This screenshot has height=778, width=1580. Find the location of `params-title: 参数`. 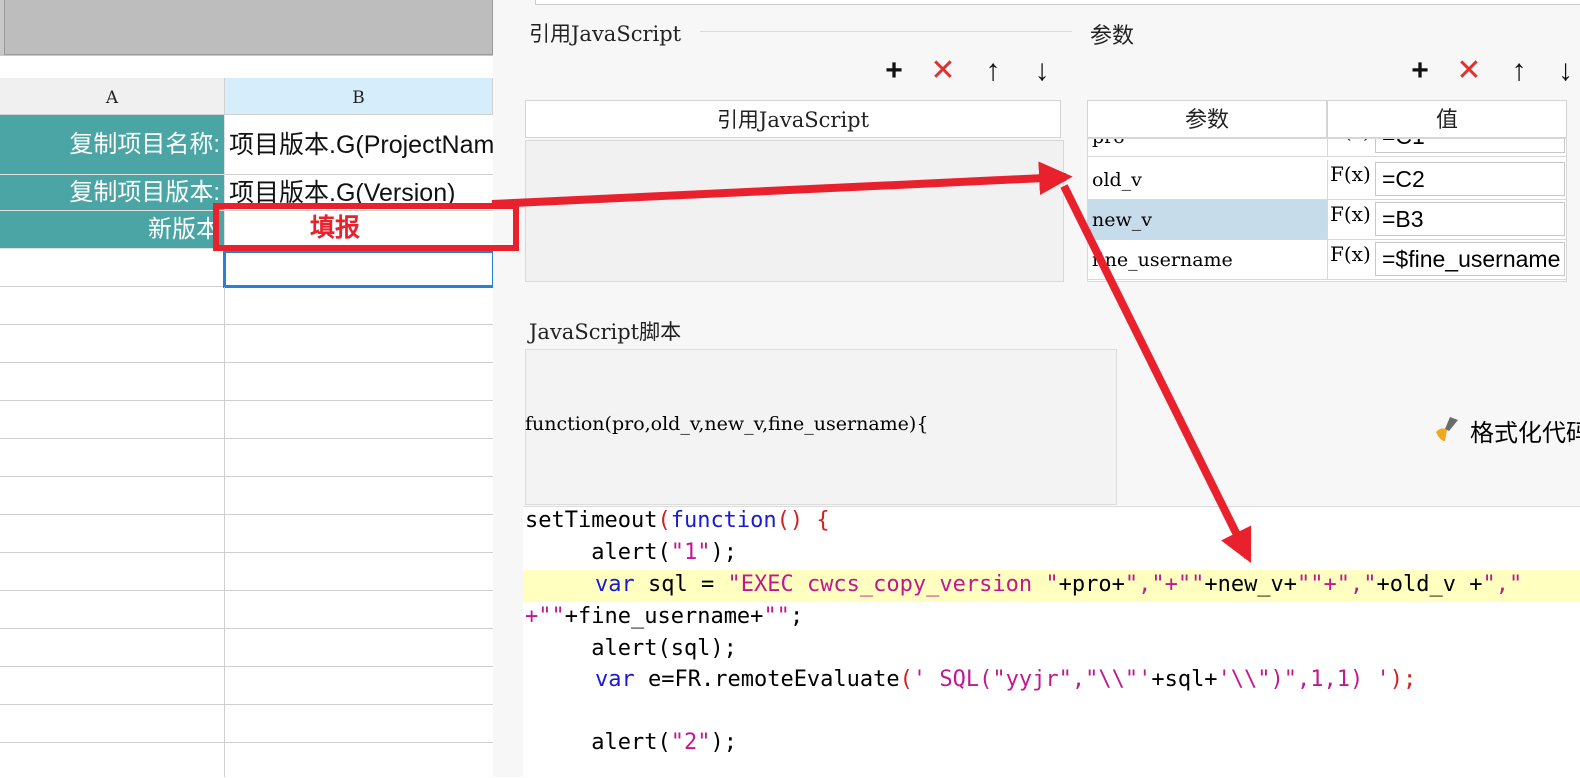

params-title: 参数 is located at coordinates (1112, 35).